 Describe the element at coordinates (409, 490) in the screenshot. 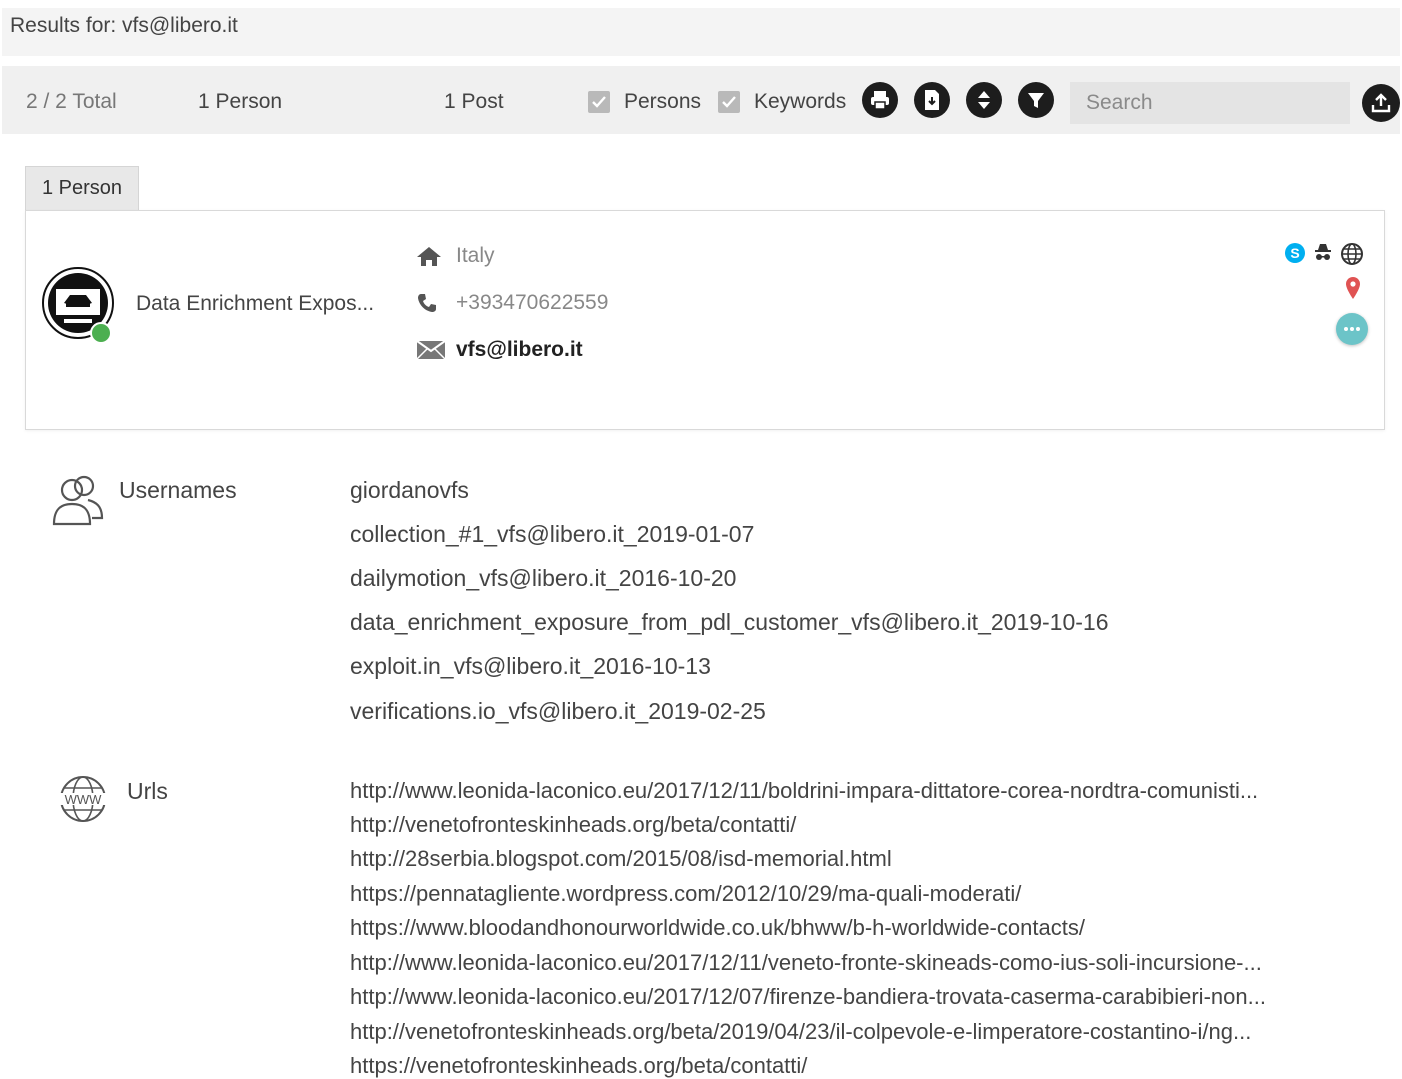

I see `username-item: giordanovfs` at that location.